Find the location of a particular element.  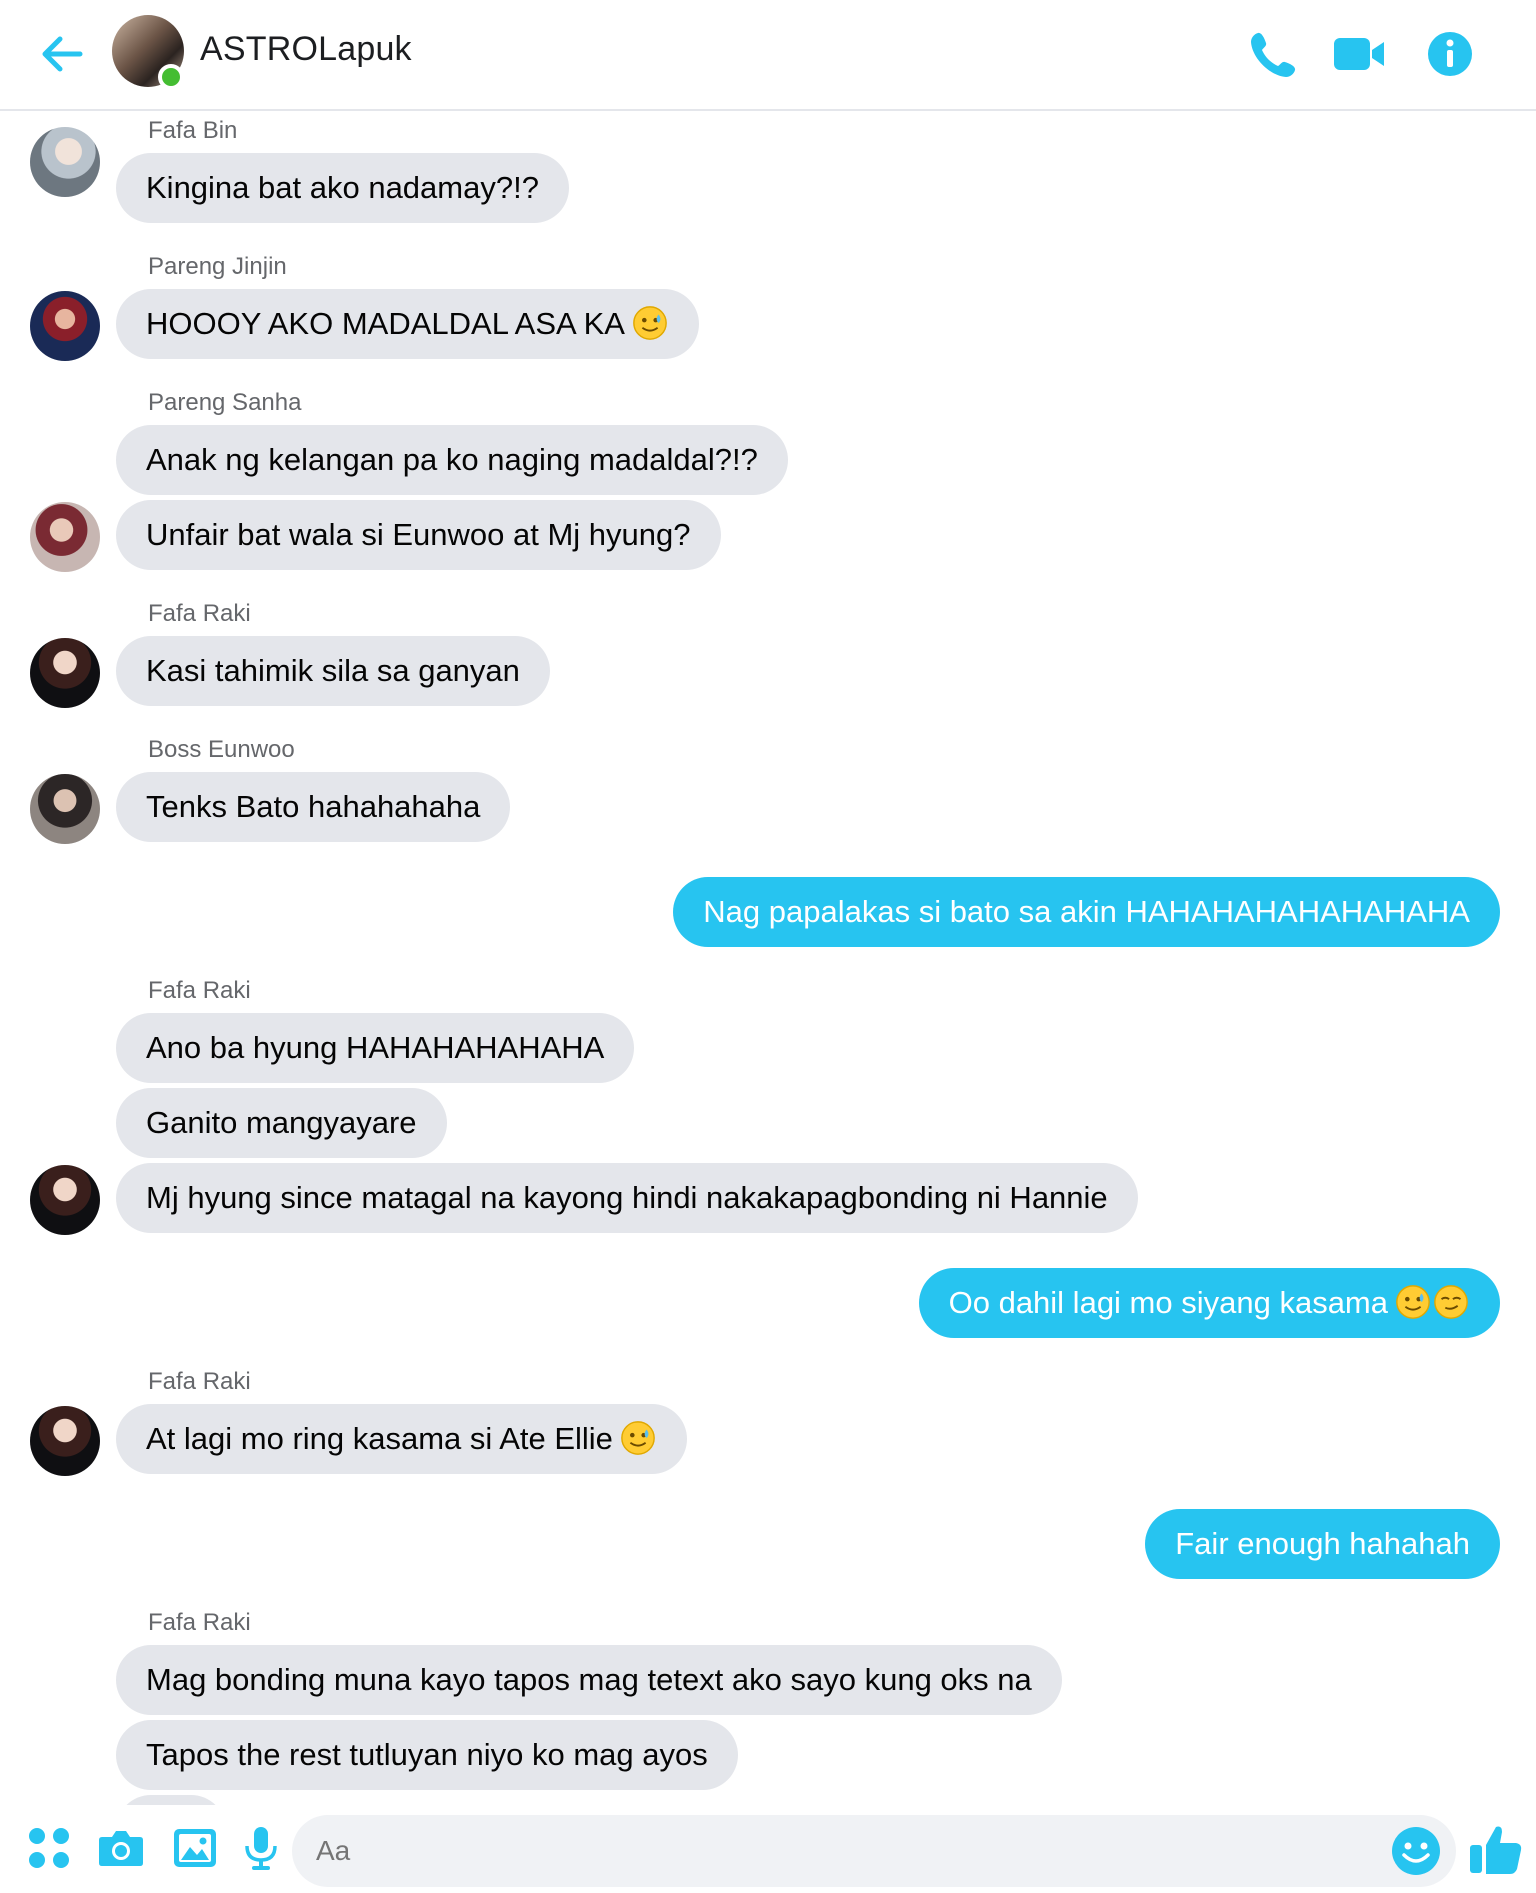

camera-icon is located at coordinates (121, 1848).